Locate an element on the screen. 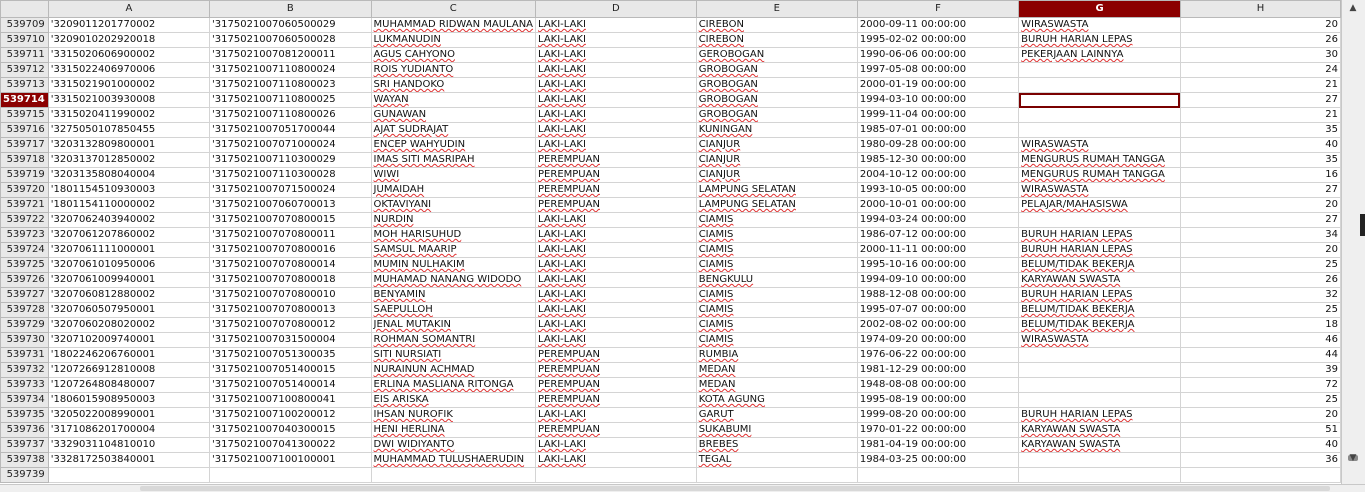 The width and height of the screenshot is (1365, 492). cell-e: GROBOGAN is located at coordinates (776, 85).